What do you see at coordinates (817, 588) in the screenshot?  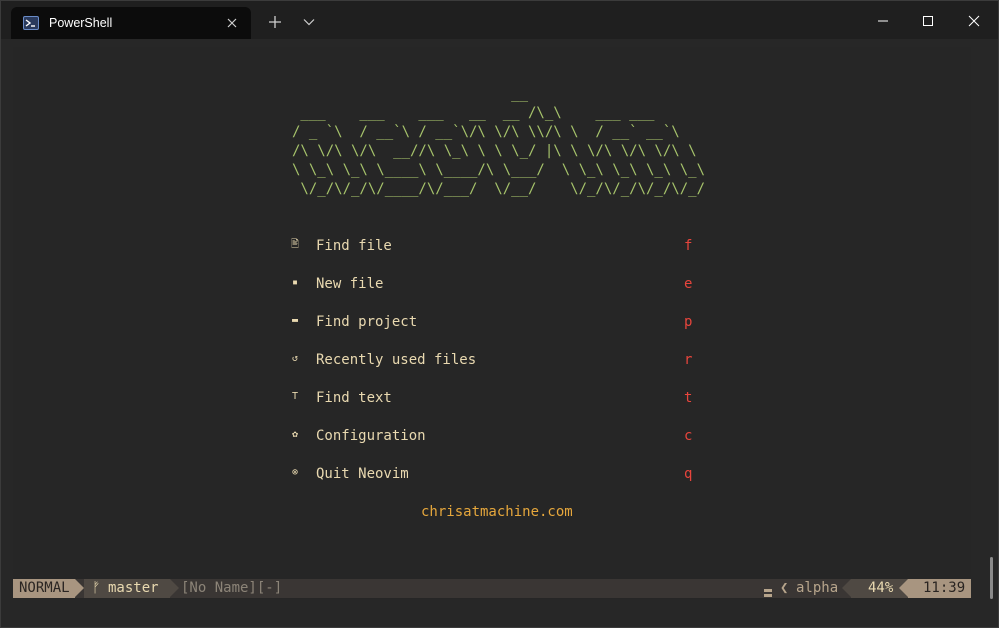 I see `file-type: alpha` at bounding box center [817, 588].